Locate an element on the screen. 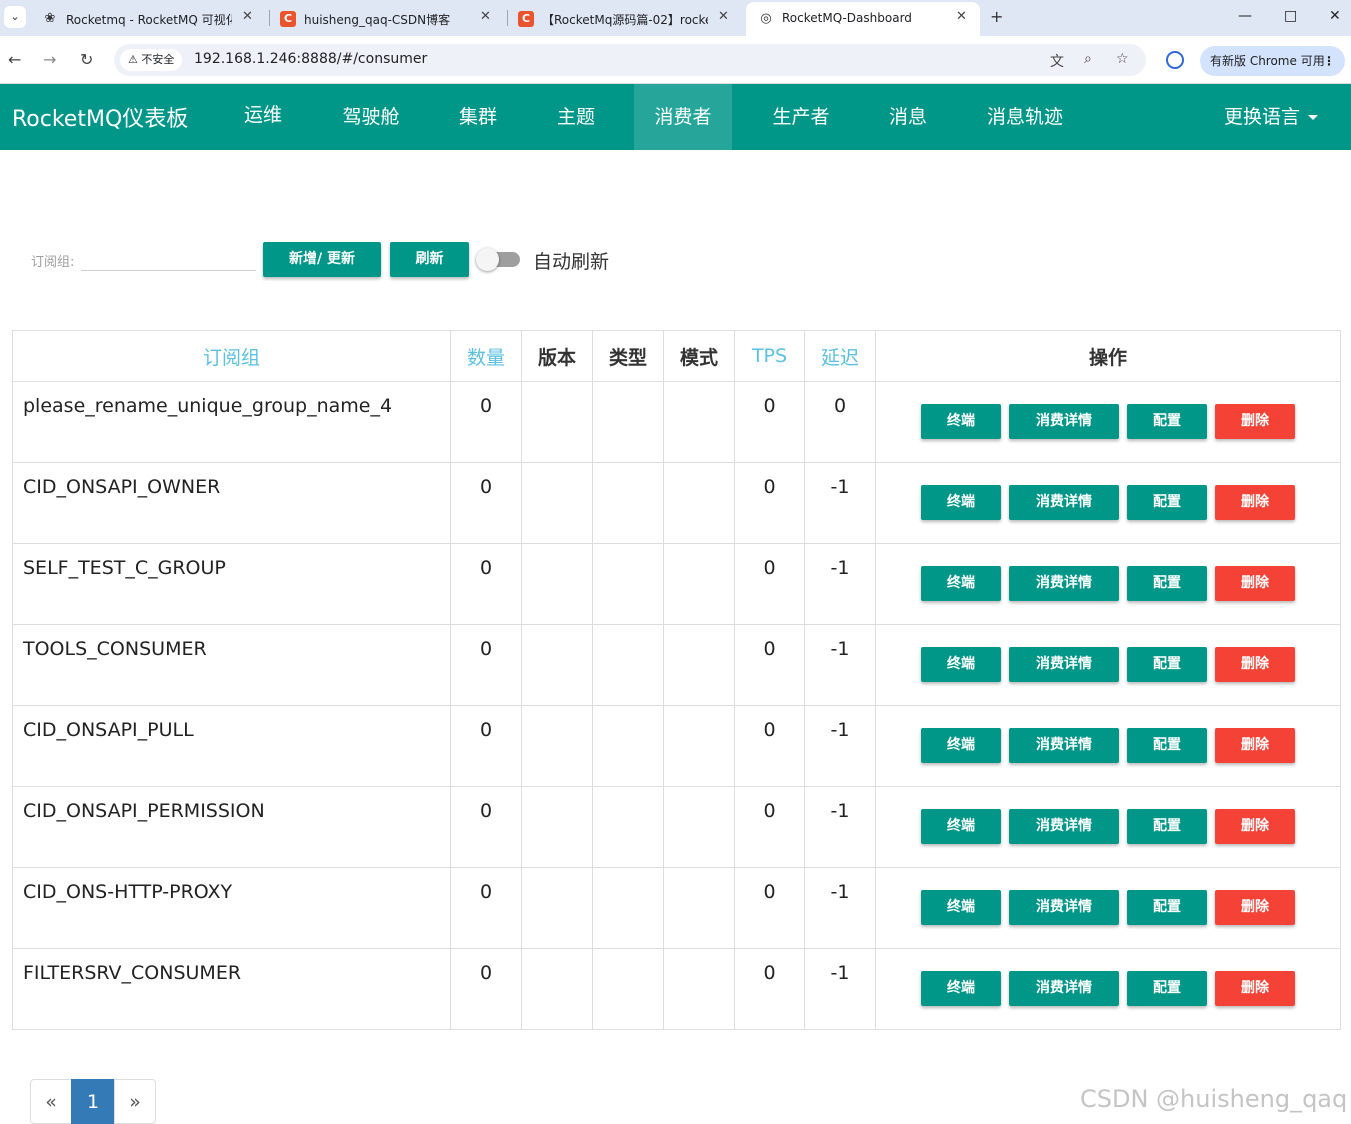 This screenshot has width=1351, height=1124. security-chip: ⚠ 不安全 is located at coordinates (151, 60).